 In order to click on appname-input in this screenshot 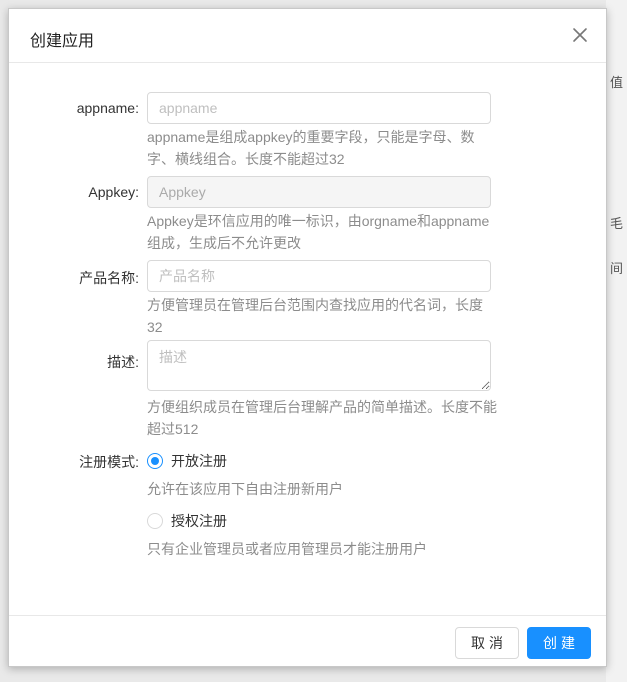, I will do `click(319, 108)`.